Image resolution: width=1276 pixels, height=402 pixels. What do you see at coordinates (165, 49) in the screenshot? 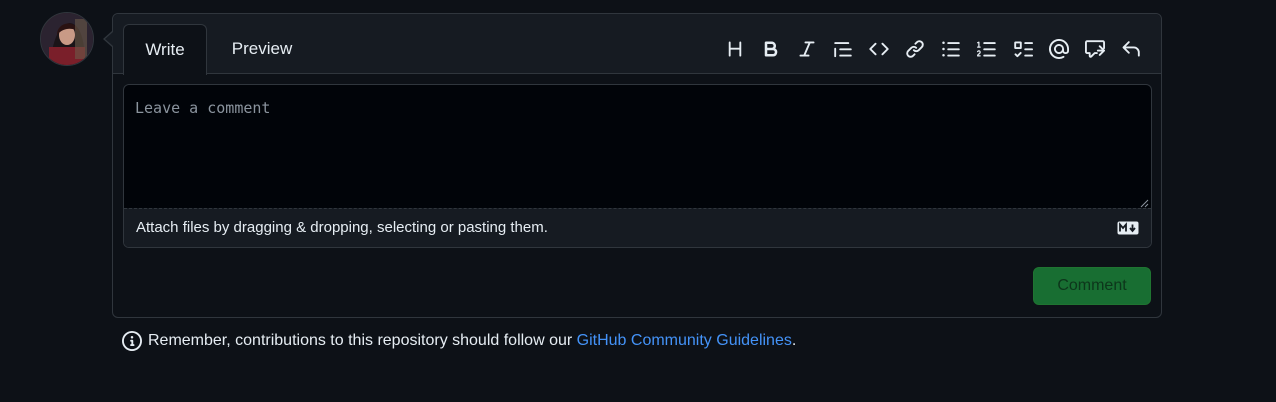
I see `tab-write: Write` at bounding box center [165, 49].